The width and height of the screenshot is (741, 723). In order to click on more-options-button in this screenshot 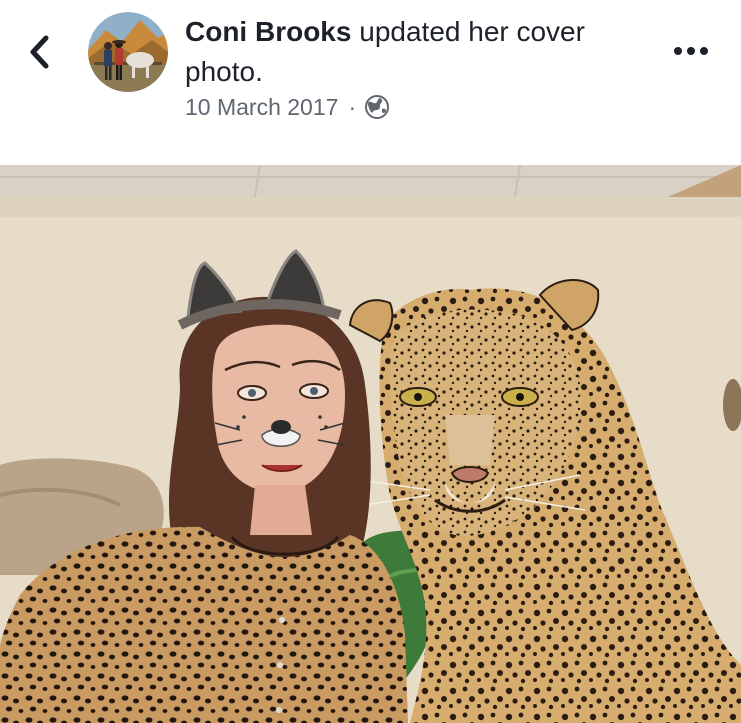, I will do `click(691, 51)`.